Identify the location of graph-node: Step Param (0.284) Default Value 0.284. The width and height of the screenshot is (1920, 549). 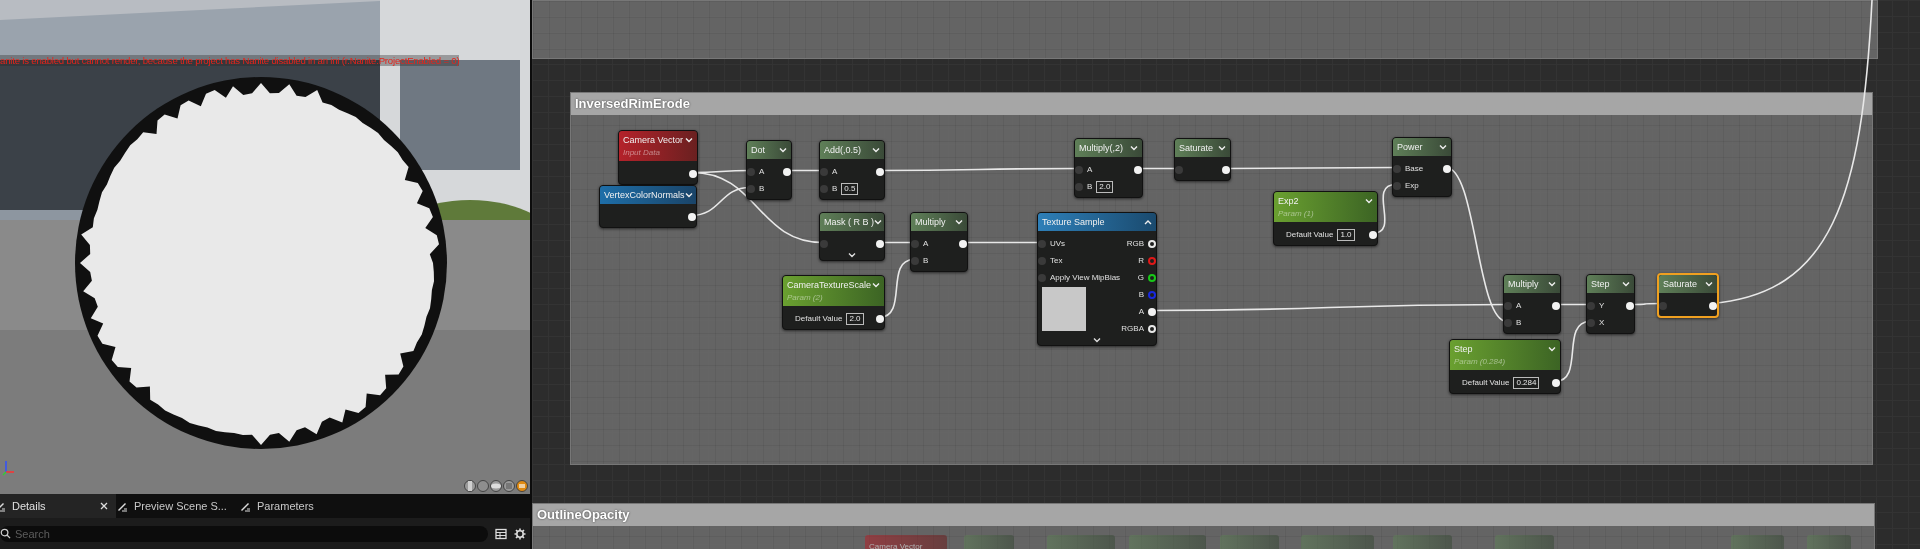
(1505, 366).